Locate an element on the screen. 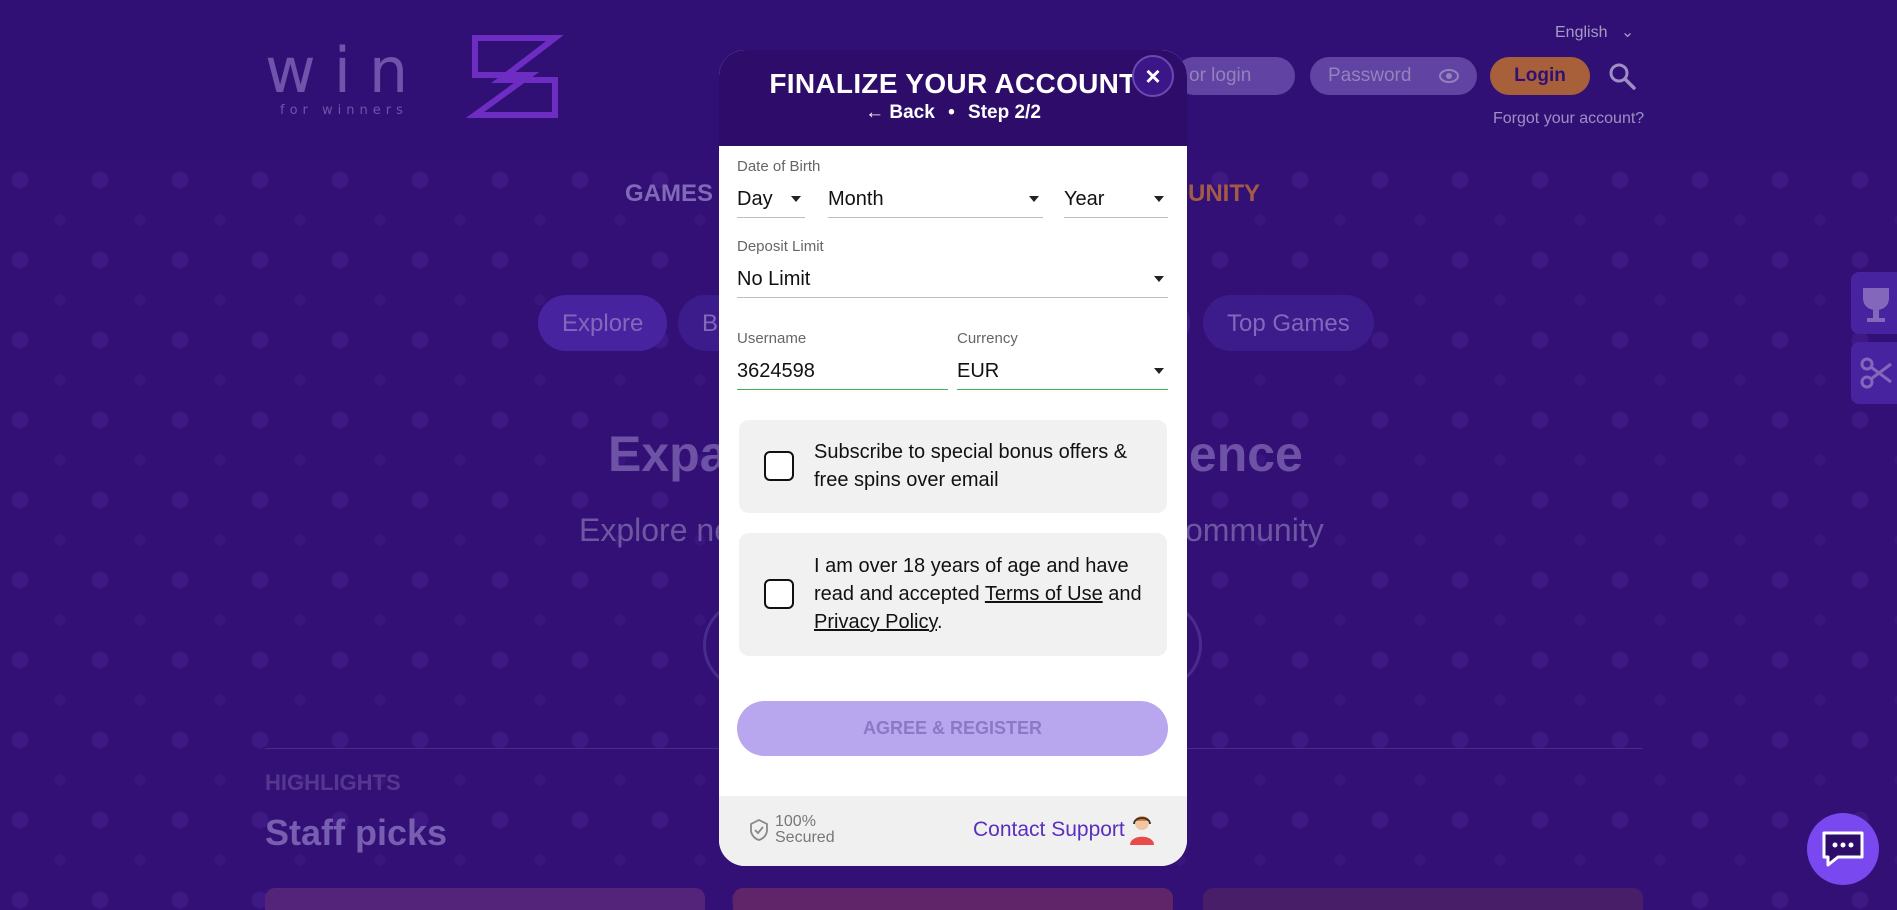 The width and height of the screenshot is (1897, 910). subscribe-checkbox is located at coordinates (779, 466).